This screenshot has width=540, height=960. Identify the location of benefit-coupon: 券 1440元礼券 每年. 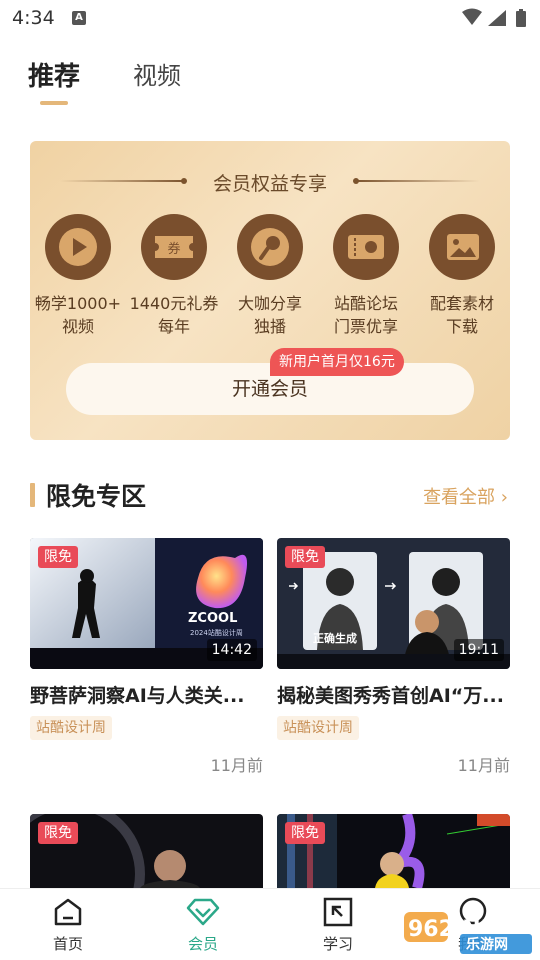
(174, 276).